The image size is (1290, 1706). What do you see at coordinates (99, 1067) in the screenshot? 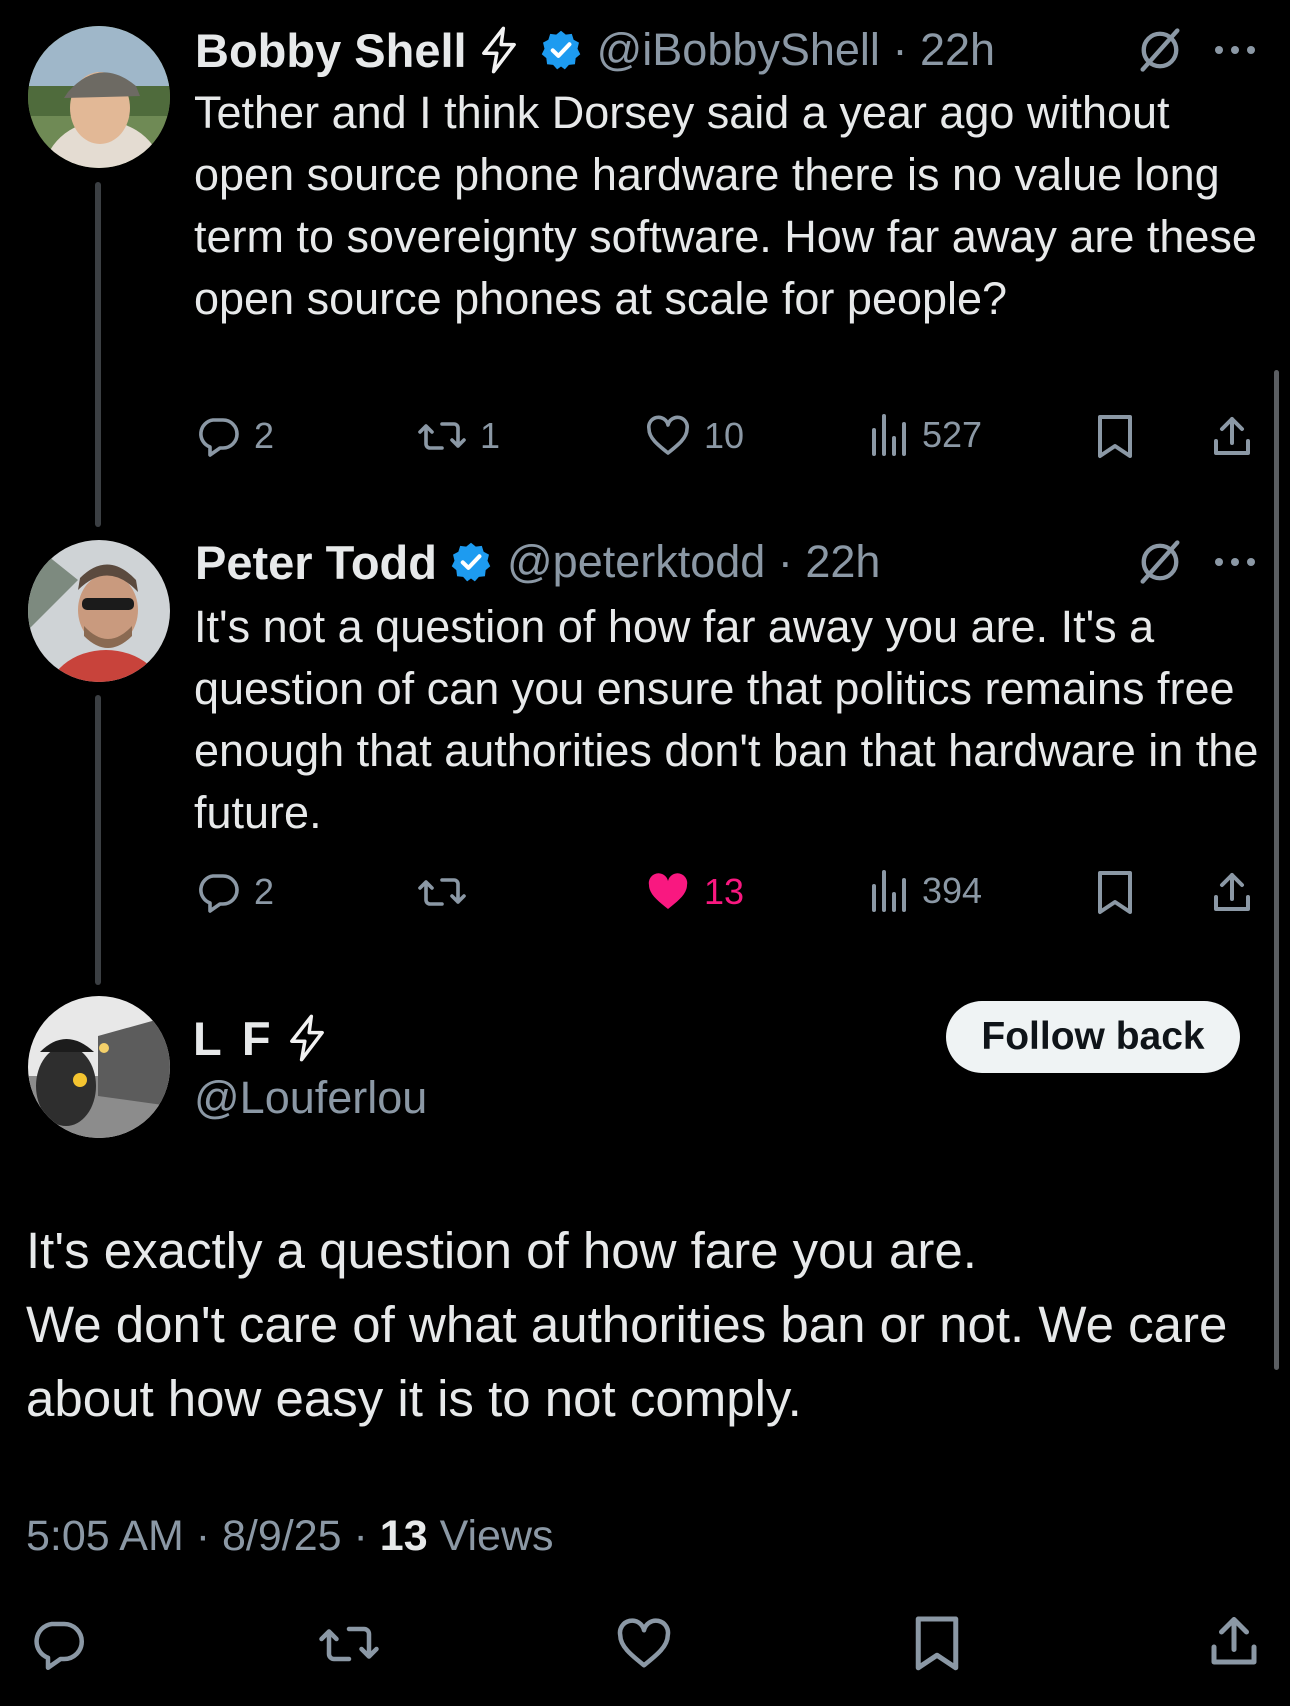
I see `avatar-lf` at bounding box center [99, 1067].